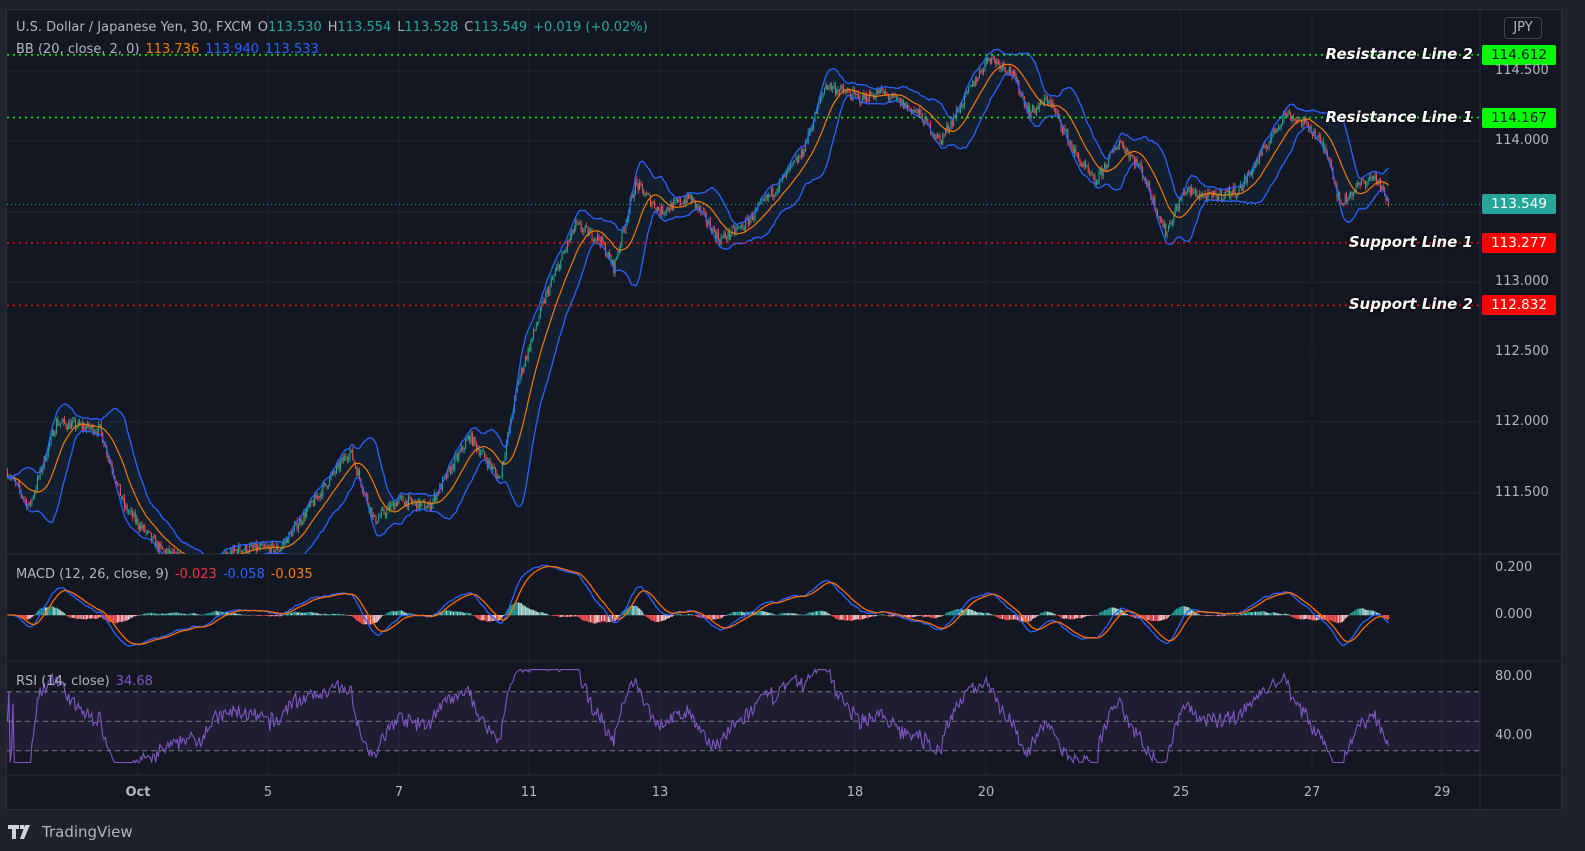  Describe the element at coordinates (1523, 28) in the screenshot. I see `currency-button: JPY` at that location.